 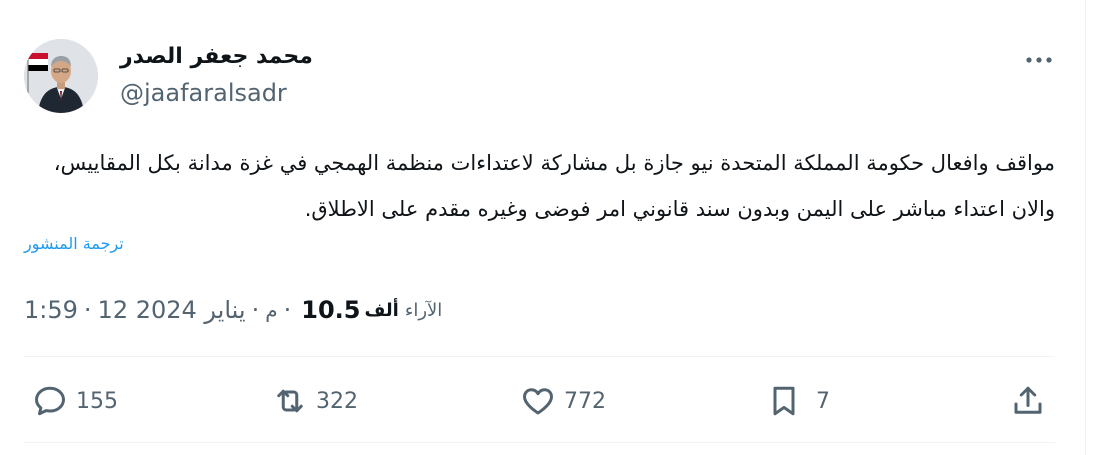 What do you see at coordinates (337, 401) in the screenshot?
I see `repost-count: 322` at bounding box center [337, 401].